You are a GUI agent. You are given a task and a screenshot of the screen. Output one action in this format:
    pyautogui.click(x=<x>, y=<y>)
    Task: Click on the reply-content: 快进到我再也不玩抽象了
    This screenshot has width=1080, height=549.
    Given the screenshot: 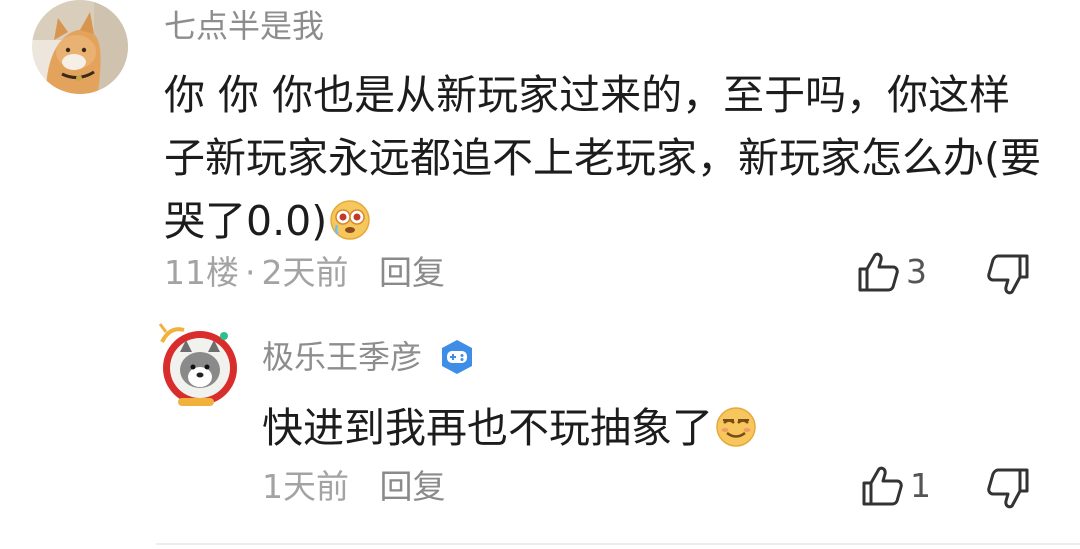 What is the action you would take?
    pyautogui.click(x=509, y=428)
    